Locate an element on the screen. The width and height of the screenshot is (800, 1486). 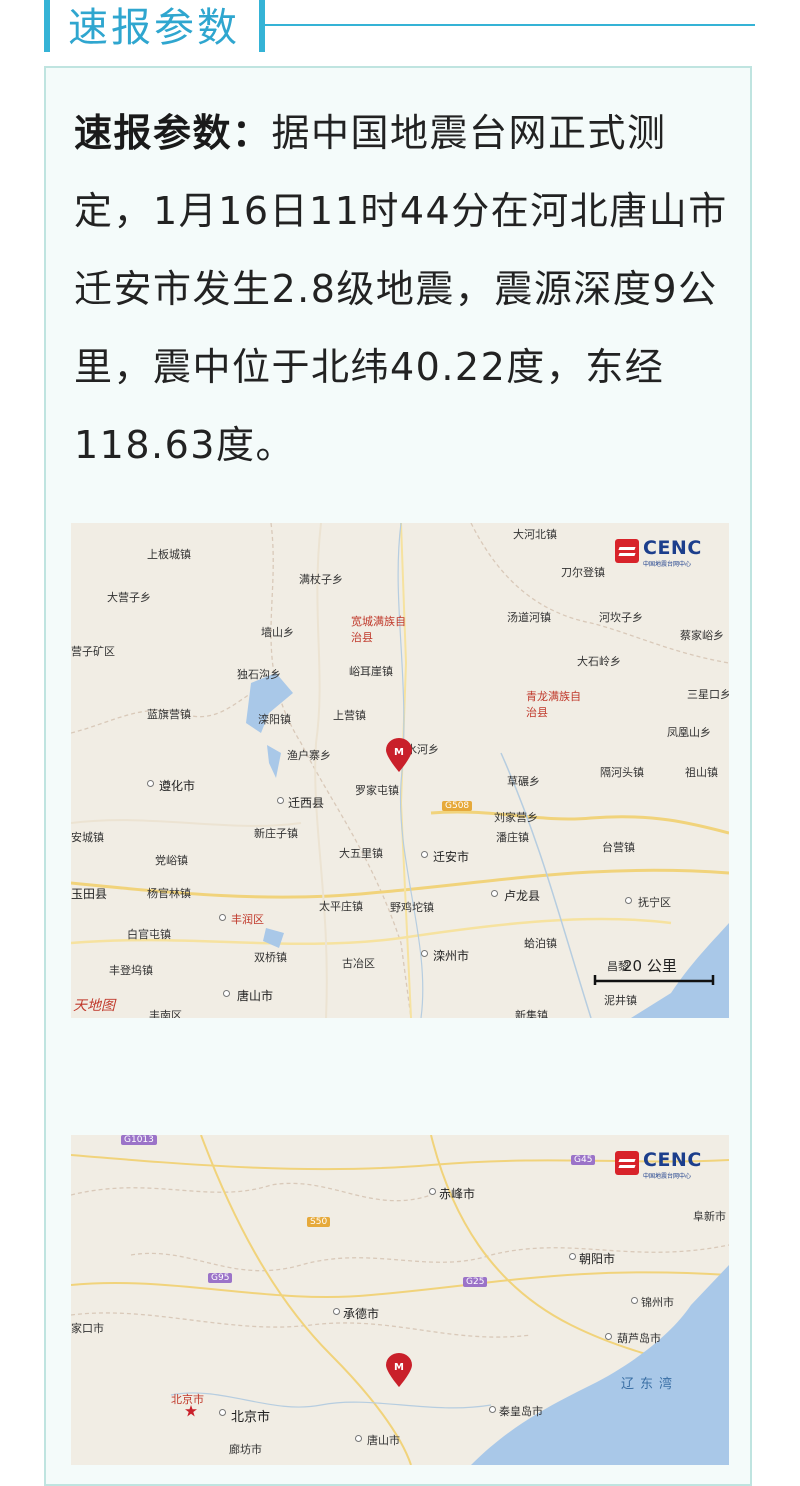
map-label: 大五里镇 is located at coordinates (361, 853).